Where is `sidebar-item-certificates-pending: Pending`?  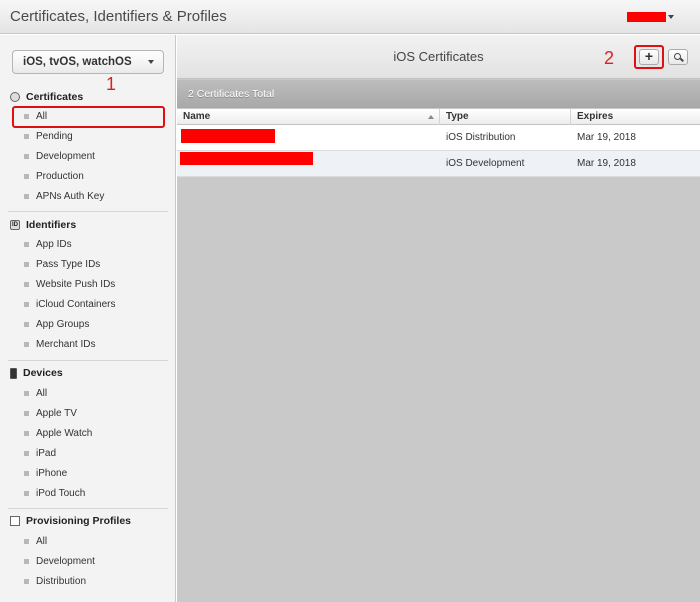 sidebar-item-certificates-pending: Pending is located at coordinates (48, 136).